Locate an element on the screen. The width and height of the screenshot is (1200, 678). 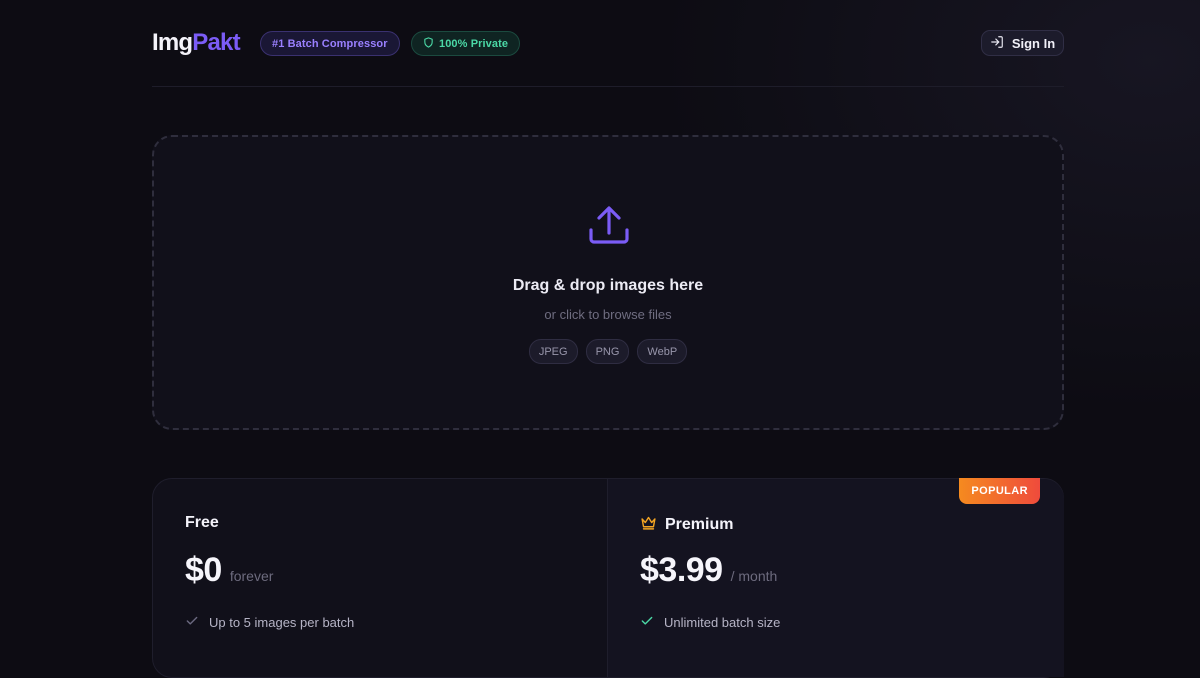
batch-compressor-badge: #1 Batch Compressor is located at coordinates (330, 43).